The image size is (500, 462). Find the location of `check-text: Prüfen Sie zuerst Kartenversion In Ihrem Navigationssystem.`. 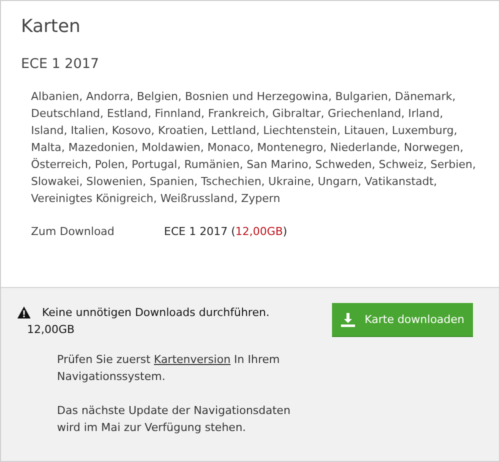

check-text: Prüfen Sie zuerst Kartenversion In Ihrem Navigationssystem. is located at coordinates (169, 368).